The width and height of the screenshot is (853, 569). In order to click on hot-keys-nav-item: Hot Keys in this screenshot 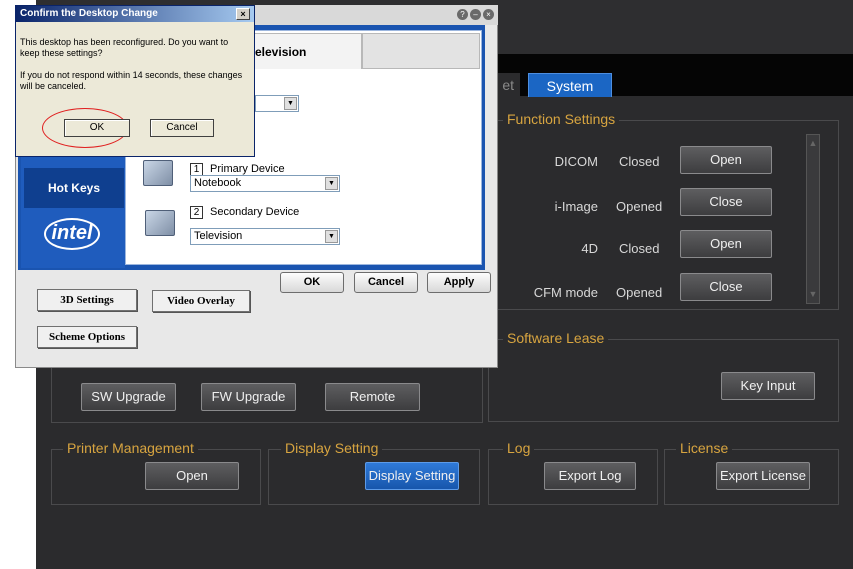, I will do `click(74, 188)`.